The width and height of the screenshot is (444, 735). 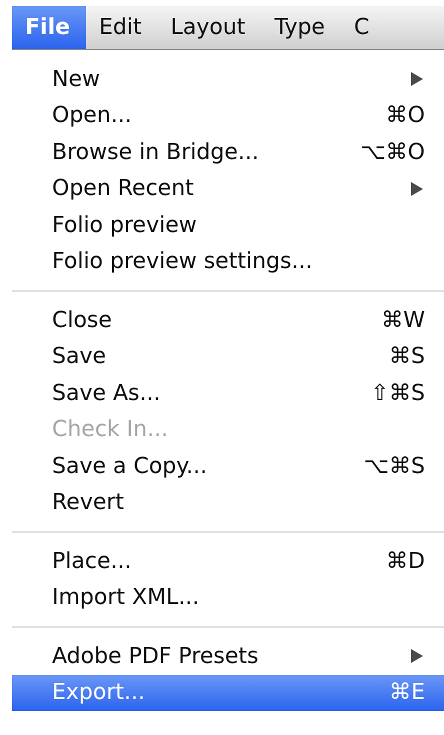 I want to click on menu-item: Adobe PDF Presets, so click(x=228, y=656).